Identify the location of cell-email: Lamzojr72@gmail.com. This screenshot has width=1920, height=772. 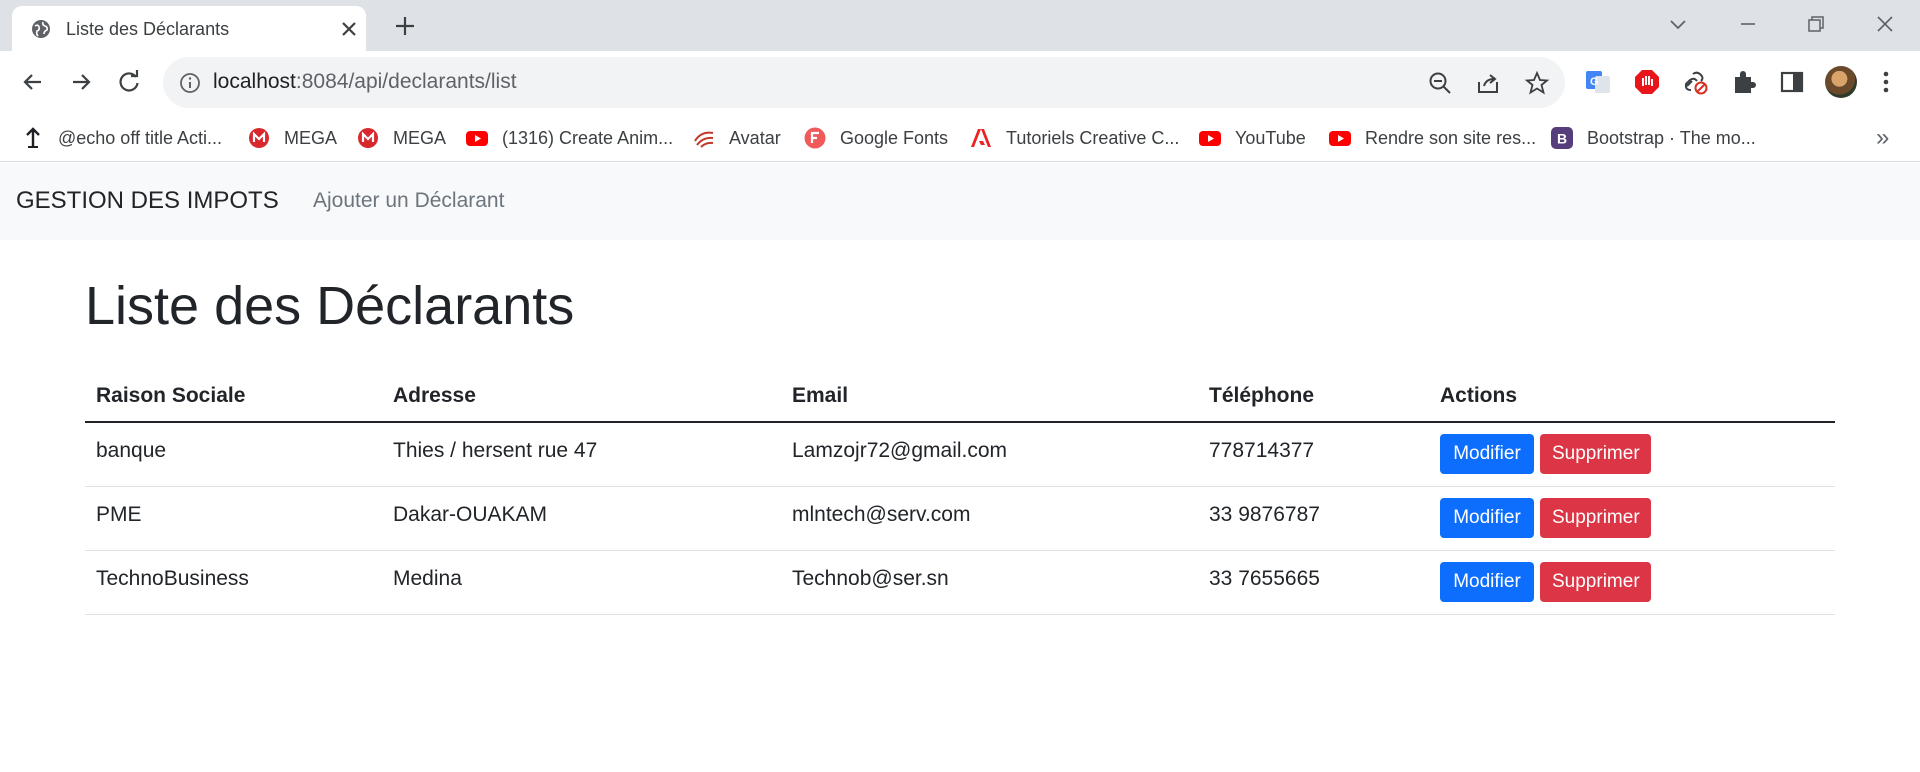
(900, 450).